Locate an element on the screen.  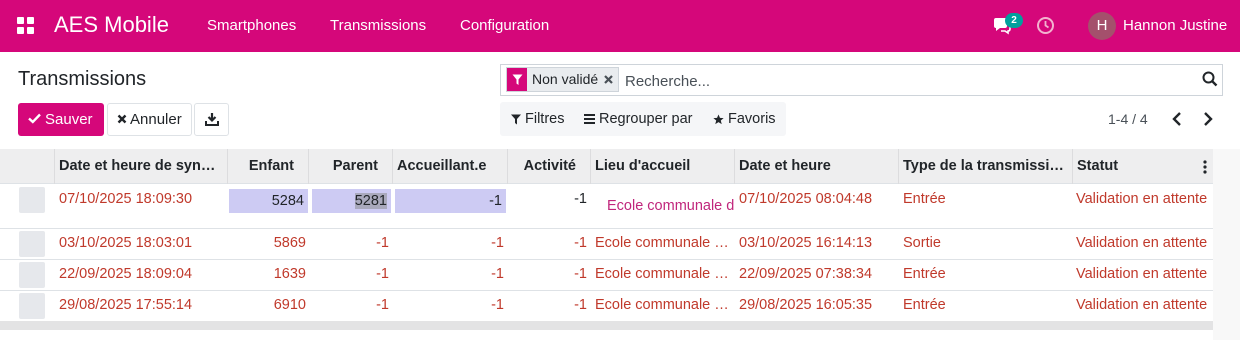
cell-enfant: 1639 is located at coordinates (289, 274).